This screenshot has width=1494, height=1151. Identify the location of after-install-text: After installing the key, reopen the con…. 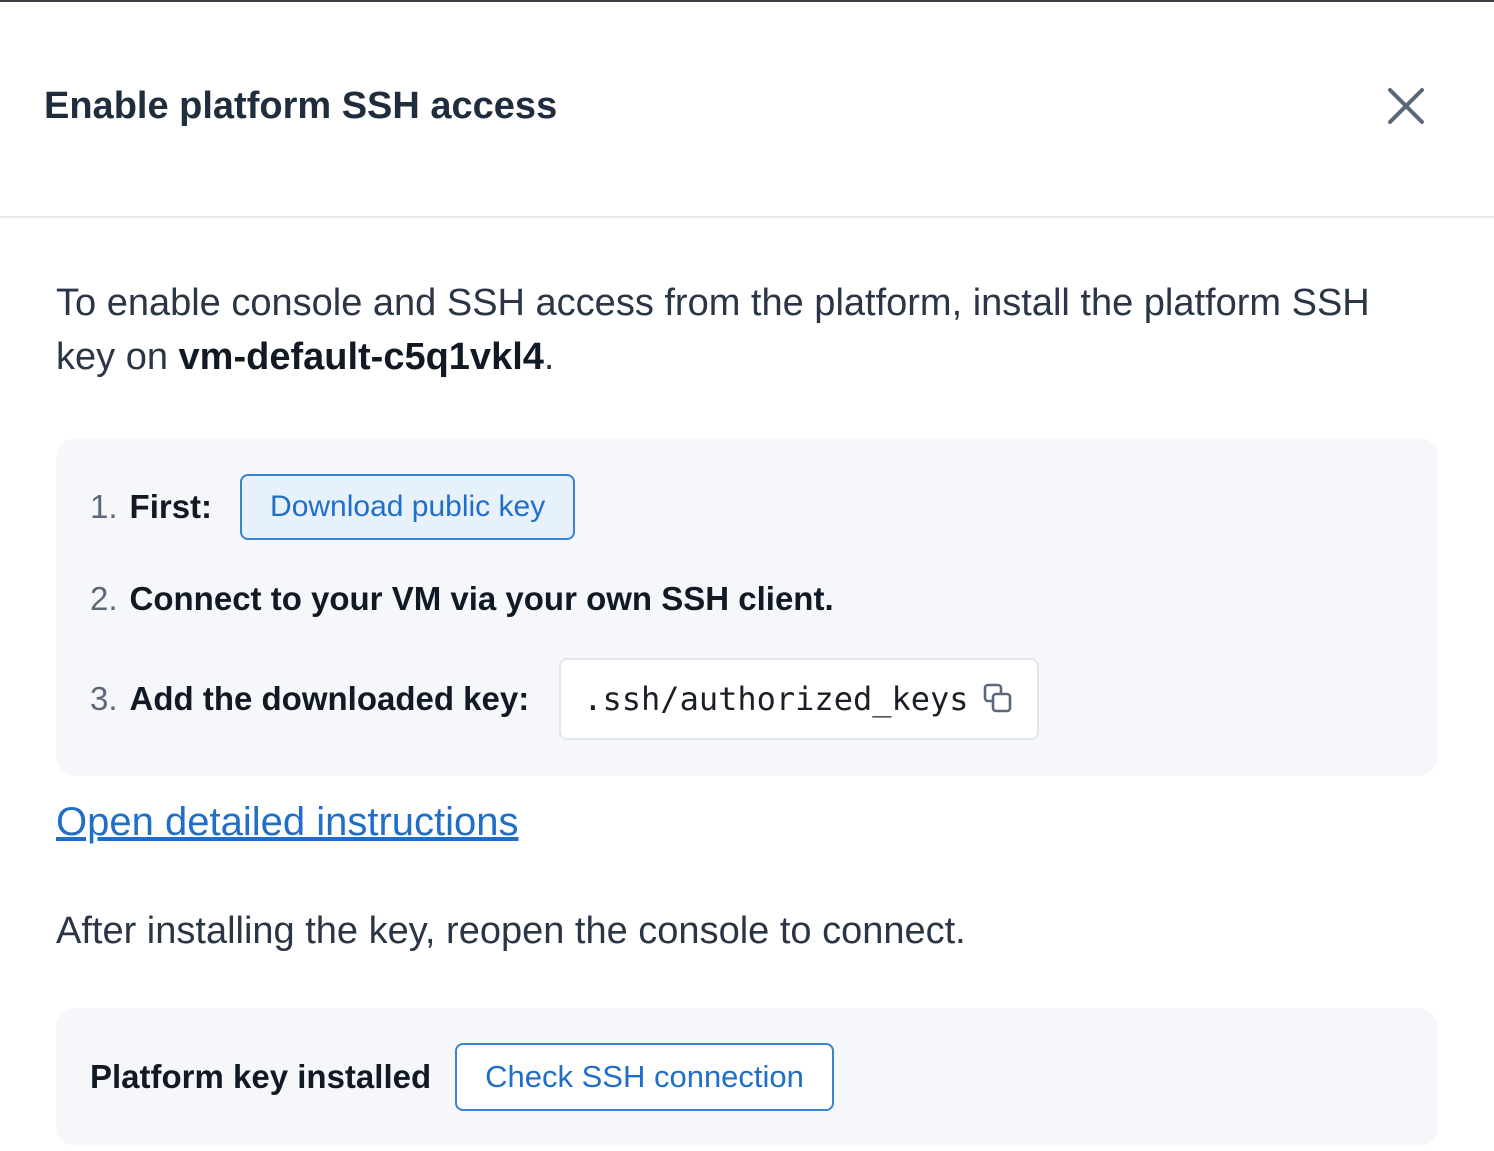
(511, 931).